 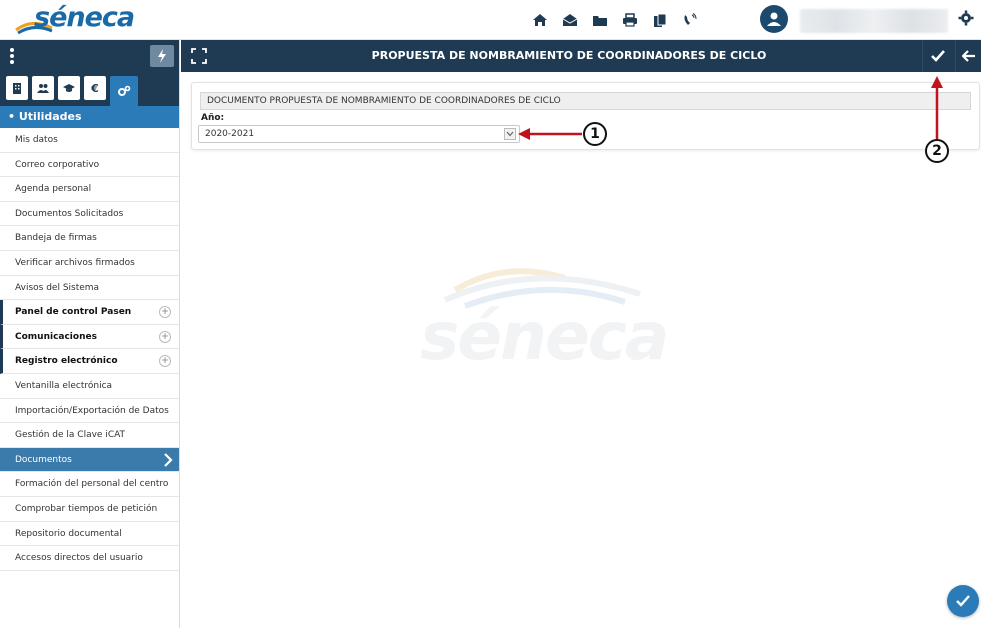 I want to click on annotation-marker-2: 2, so click(x=937, y=151).